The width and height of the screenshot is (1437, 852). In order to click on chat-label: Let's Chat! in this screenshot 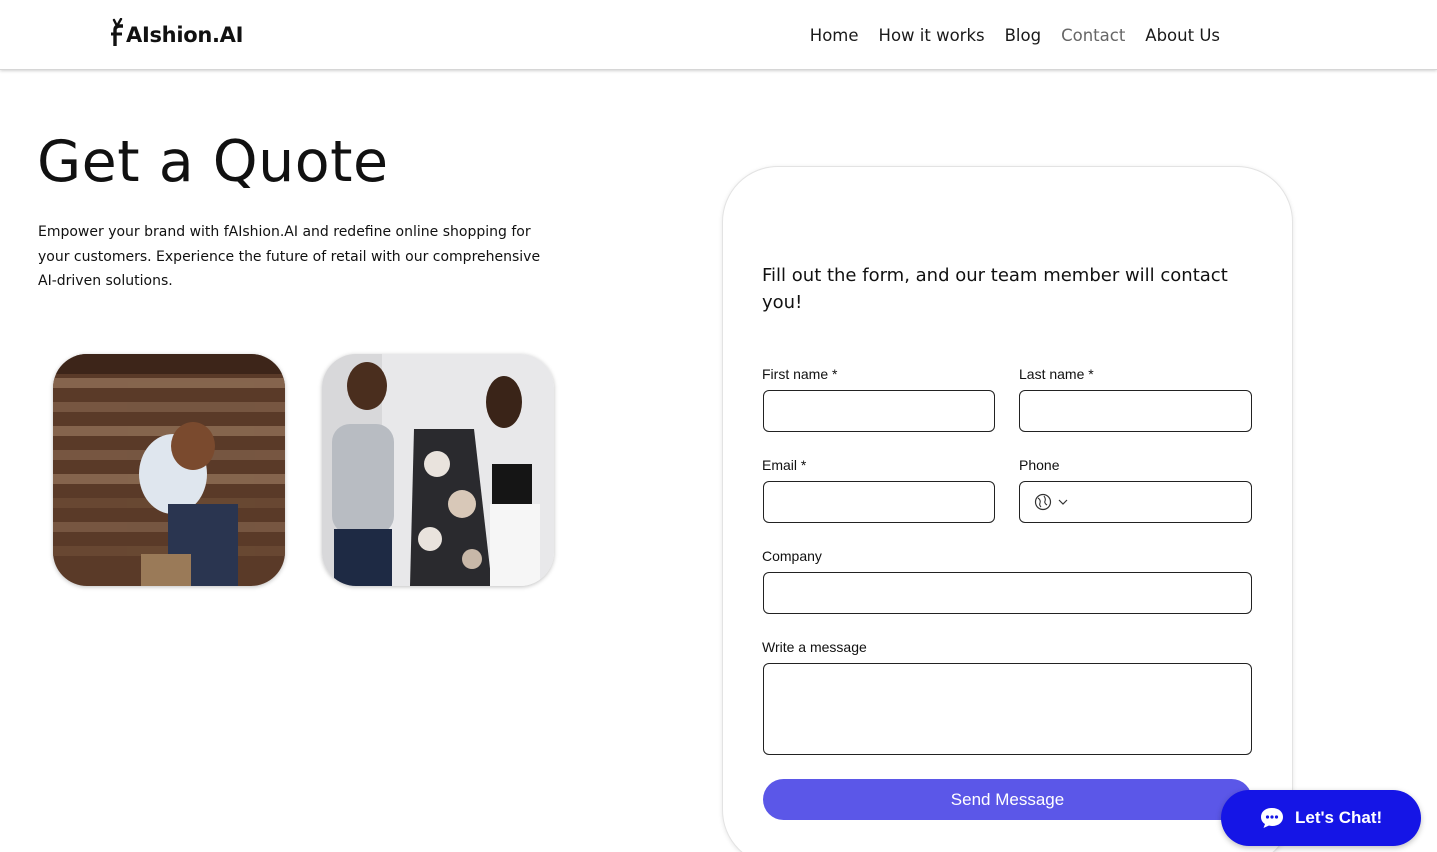, I will do `click(1339, 817)`.